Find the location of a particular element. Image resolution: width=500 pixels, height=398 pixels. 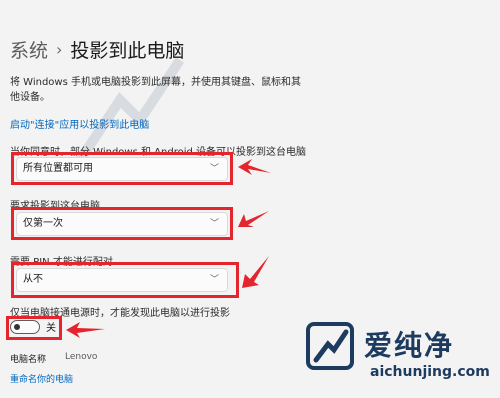

toggle-state: 关 is located at coordinates (51, 328).